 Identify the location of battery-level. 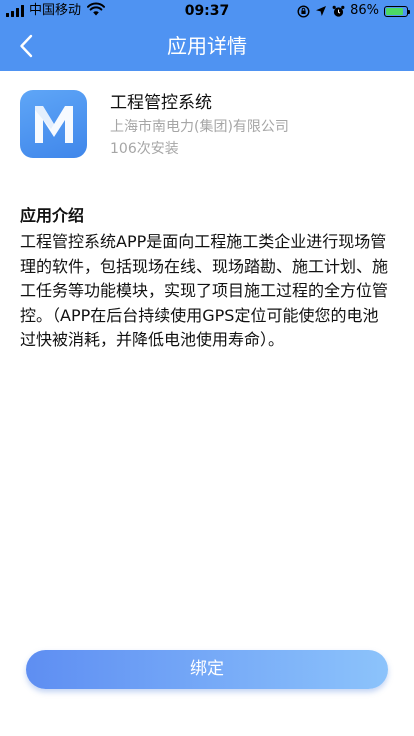
(395, 11).